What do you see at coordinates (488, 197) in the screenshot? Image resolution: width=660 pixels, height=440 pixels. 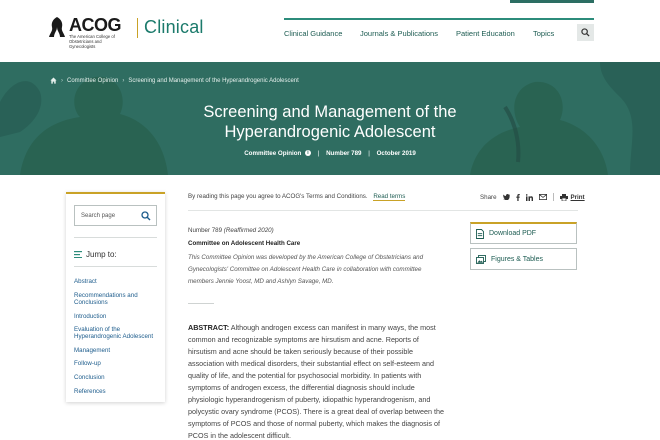 I see `share-label: Share` at bounding box center [488, 197].